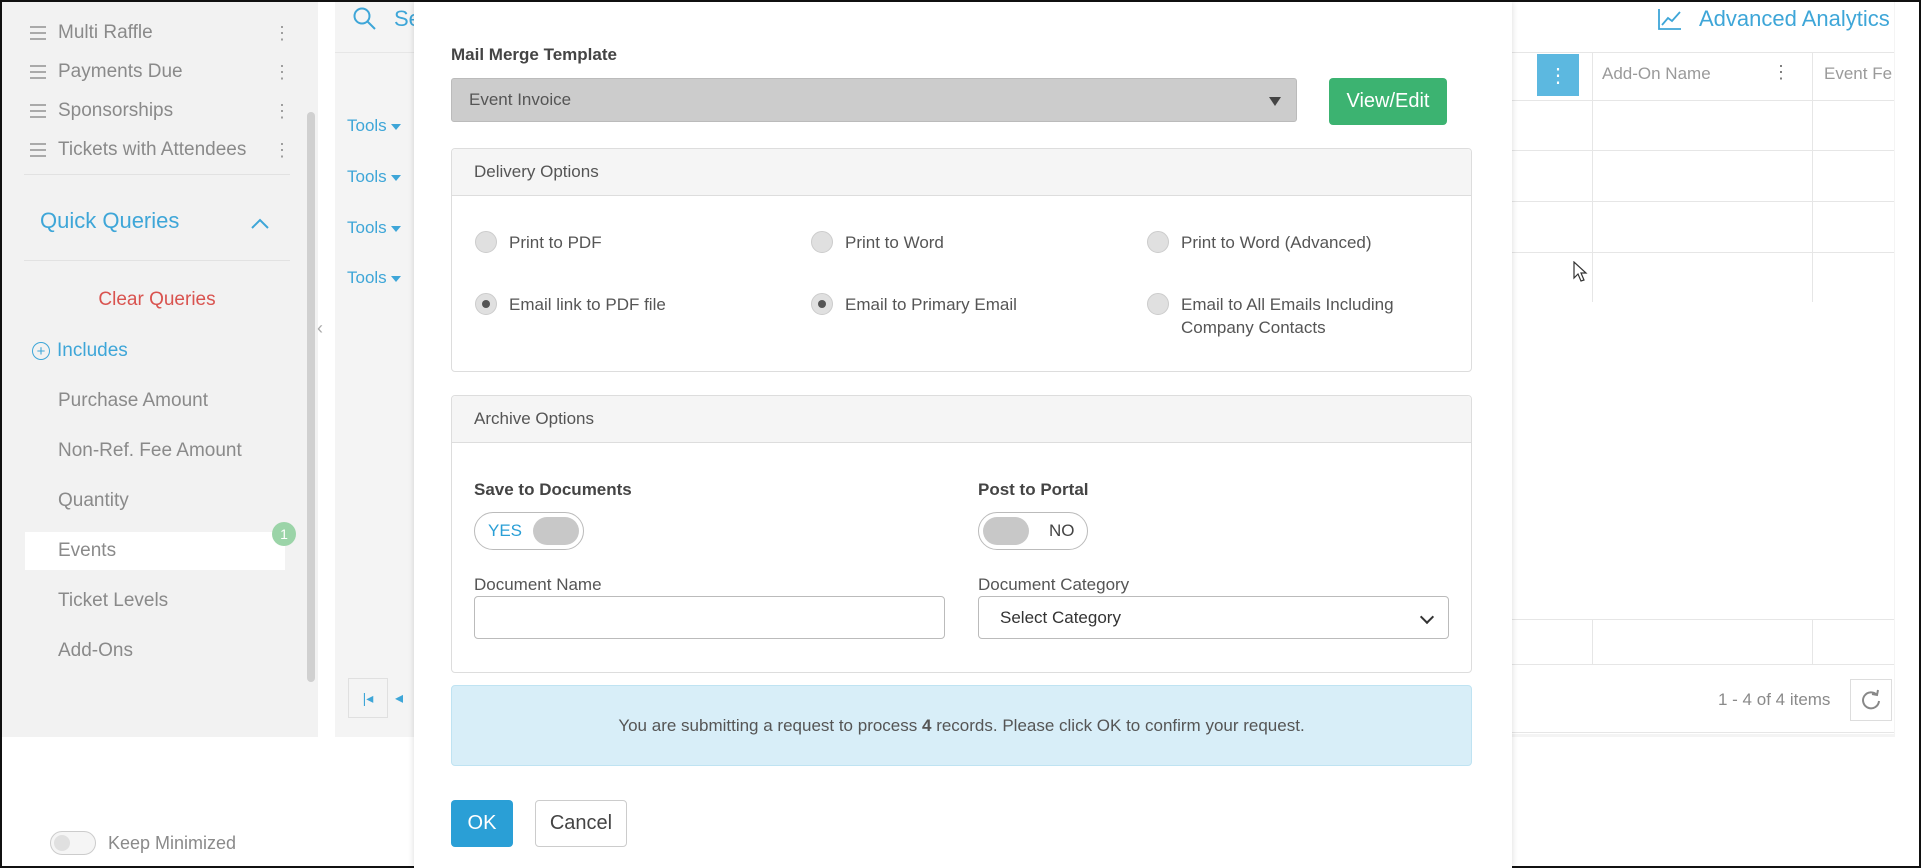 The width and height of the screenshot is (1921, 868). I want to click on mail-merge-template-select: Event Invoice, so click(874, 100).